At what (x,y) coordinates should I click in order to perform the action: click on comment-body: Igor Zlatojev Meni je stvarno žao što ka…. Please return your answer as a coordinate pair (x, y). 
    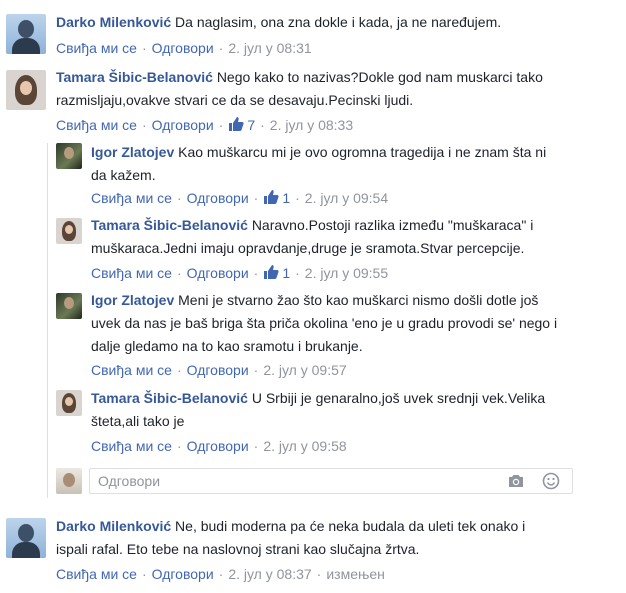
    Looking at the image, I should click on (326, 323).